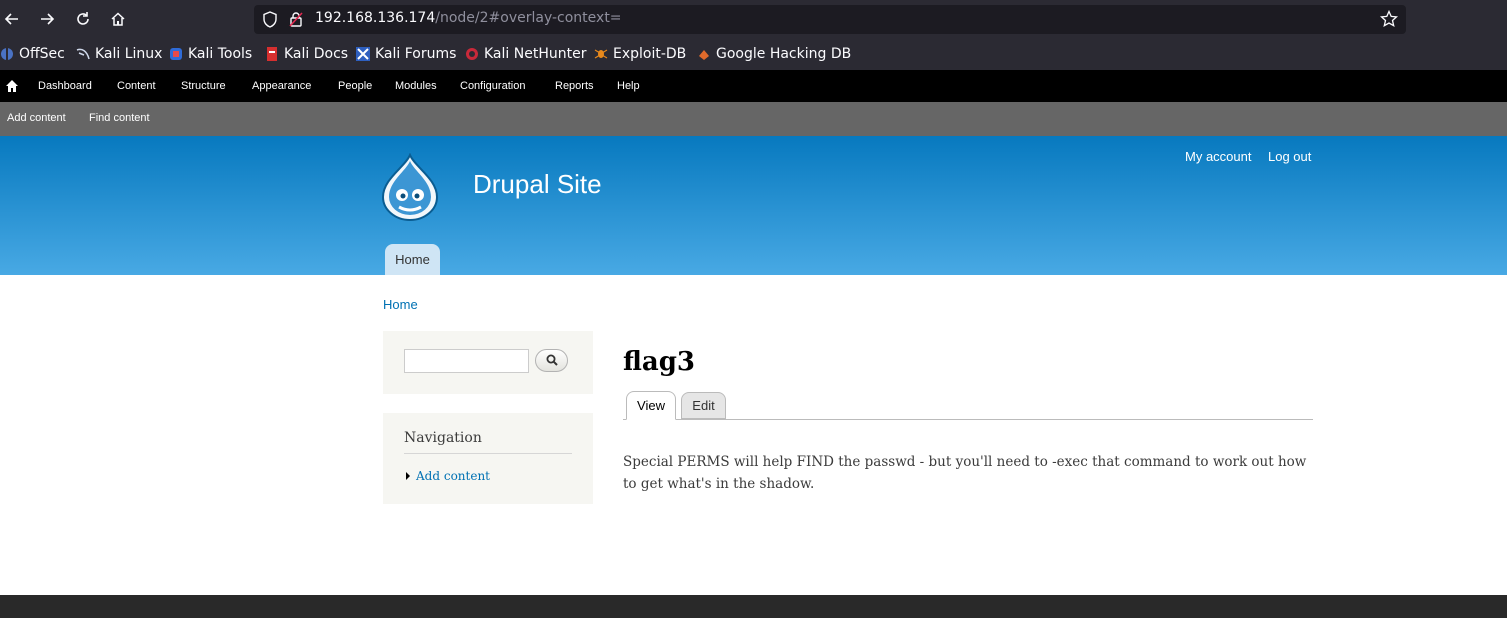  What do you see at coordinates (355, 86) in the screenshot?
I see `toolbar-item-people: People` at bounding box center [355, 86].